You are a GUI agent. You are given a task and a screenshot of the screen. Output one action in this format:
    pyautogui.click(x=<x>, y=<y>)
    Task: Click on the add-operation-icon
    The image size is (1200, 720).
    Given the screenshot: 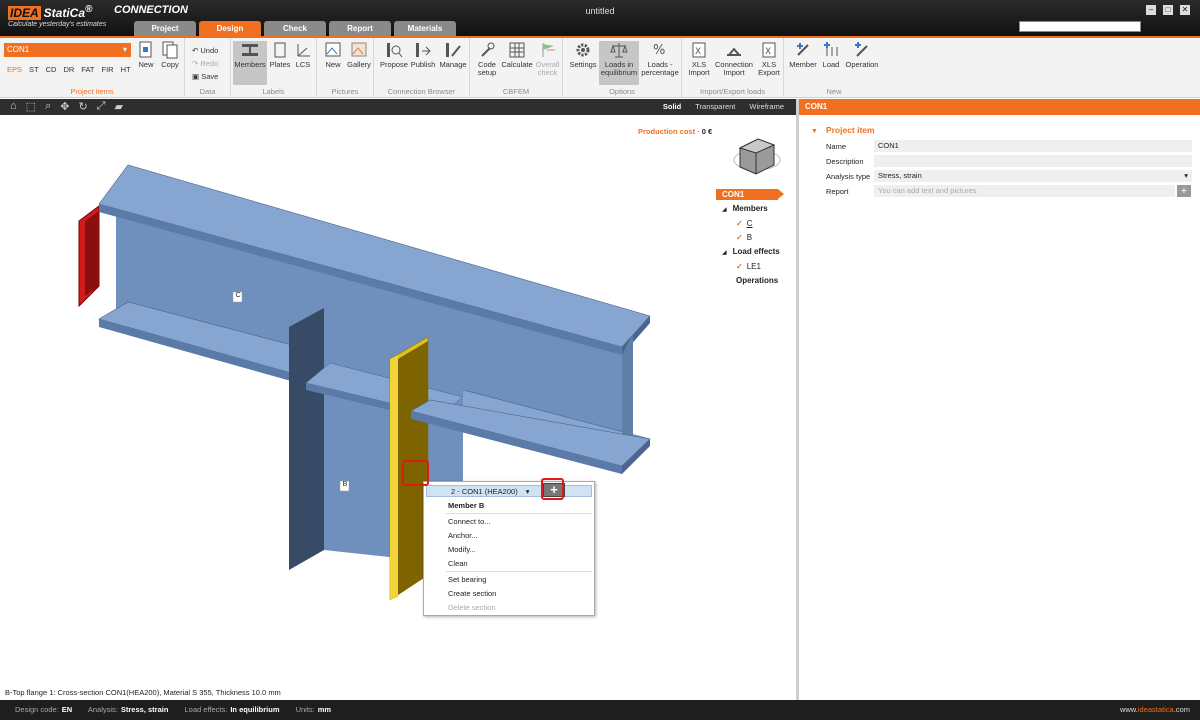 What is the action you would take?
    pyautogui.click(x=861, y=49)
    